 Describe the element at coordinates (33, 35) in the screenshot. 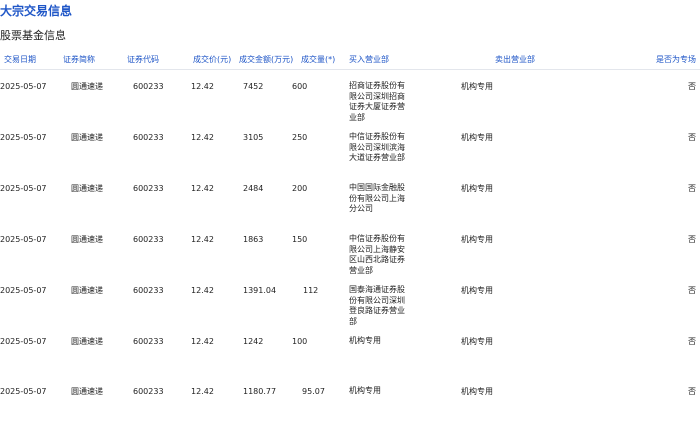

I see `section-title: 股票基金信息` at that location.